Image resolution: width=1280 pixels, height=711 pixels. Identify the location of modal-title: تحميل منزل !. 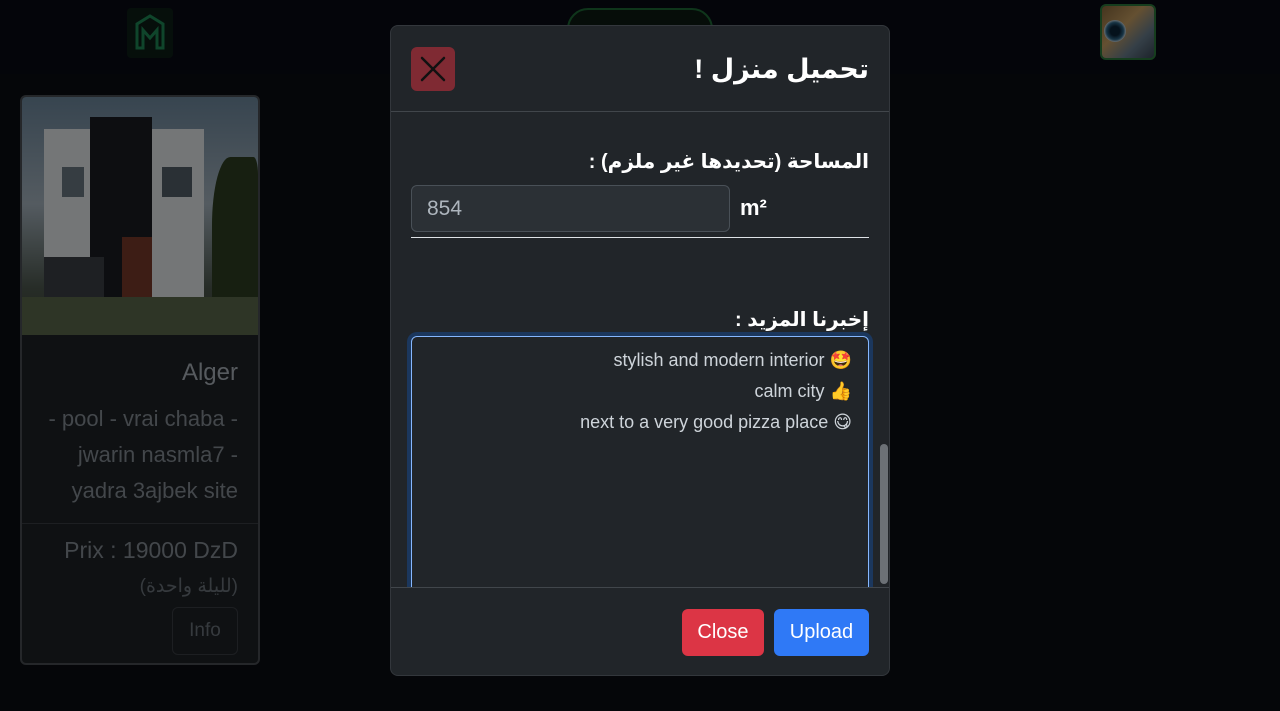
(781, 69).